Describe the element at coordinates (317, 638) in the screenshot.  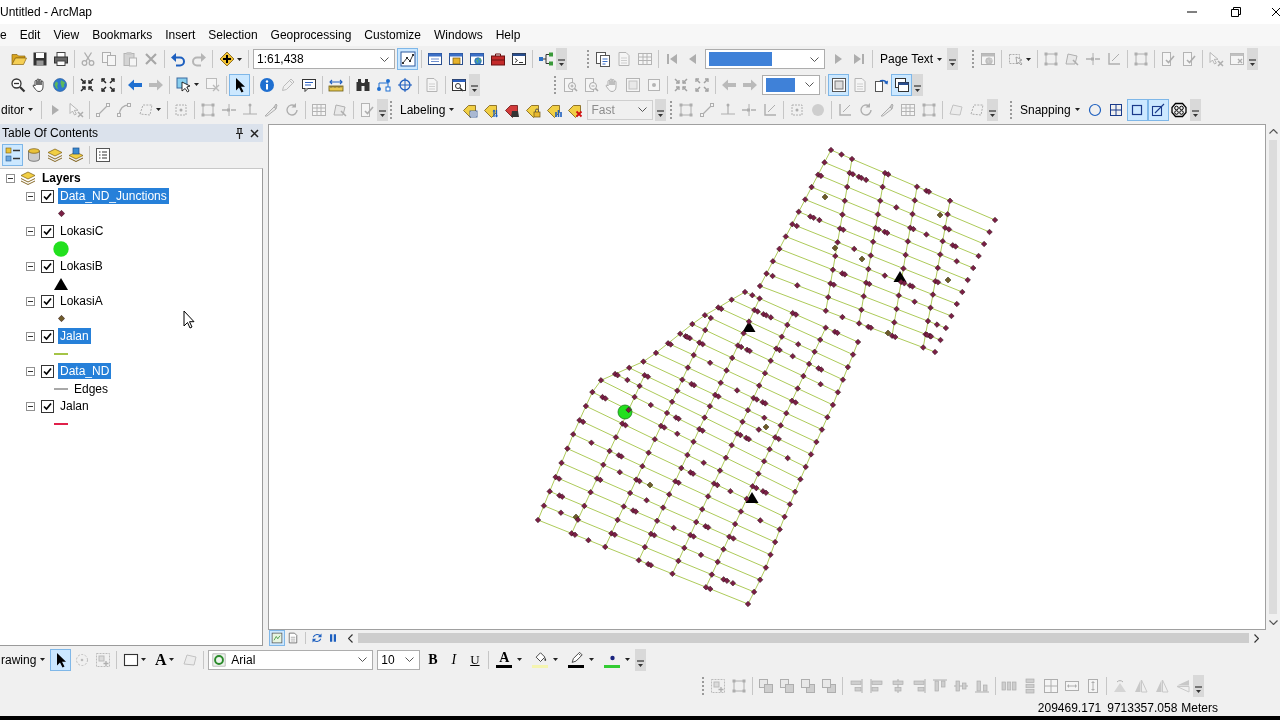
I see `refresh-icon` at that location.